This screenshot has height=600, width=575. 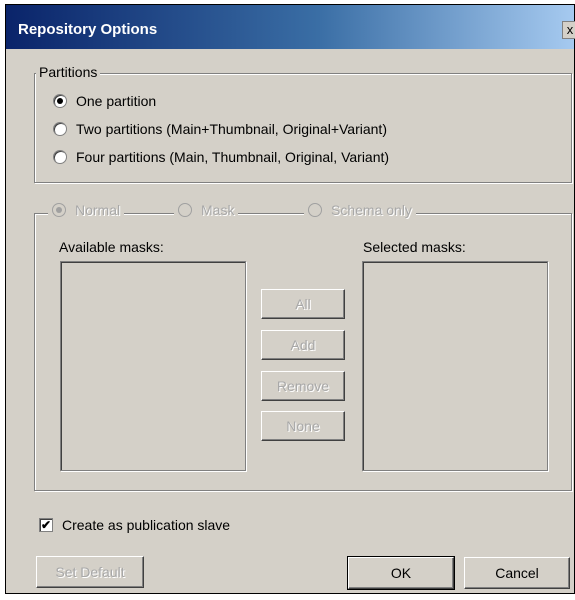 I want to click on available-masks-label: Available masks:, so click(x=111, y=247).